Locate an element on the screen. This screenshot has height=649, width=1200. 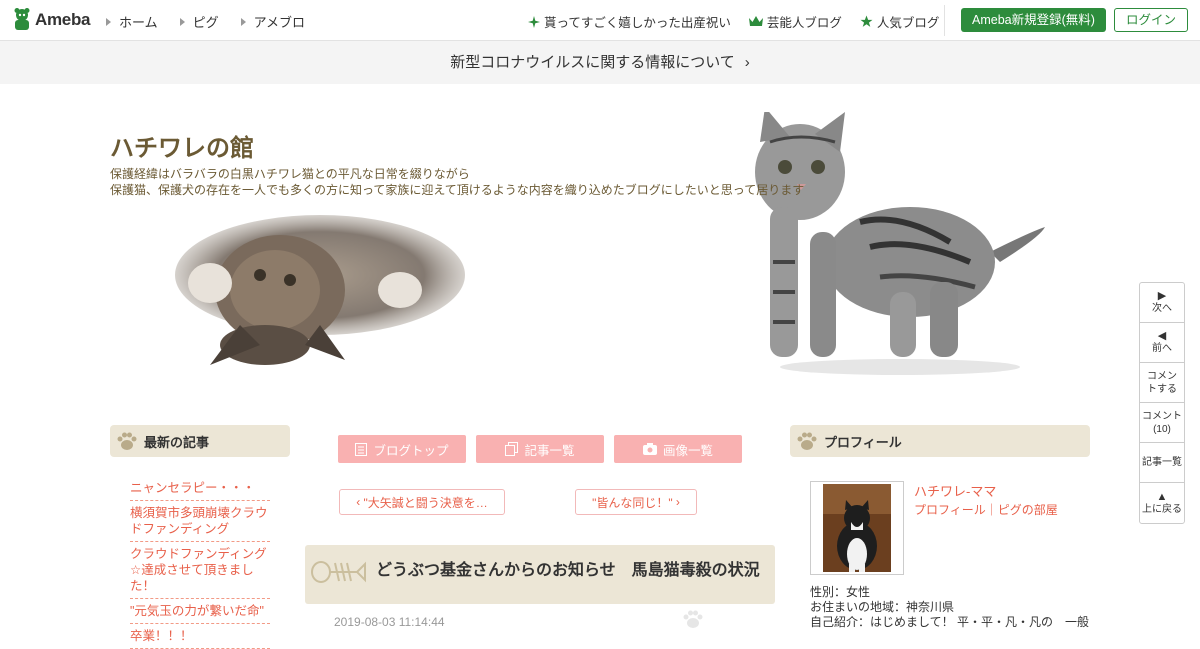
lying-kitten-image is located at coordinates (320, 290).